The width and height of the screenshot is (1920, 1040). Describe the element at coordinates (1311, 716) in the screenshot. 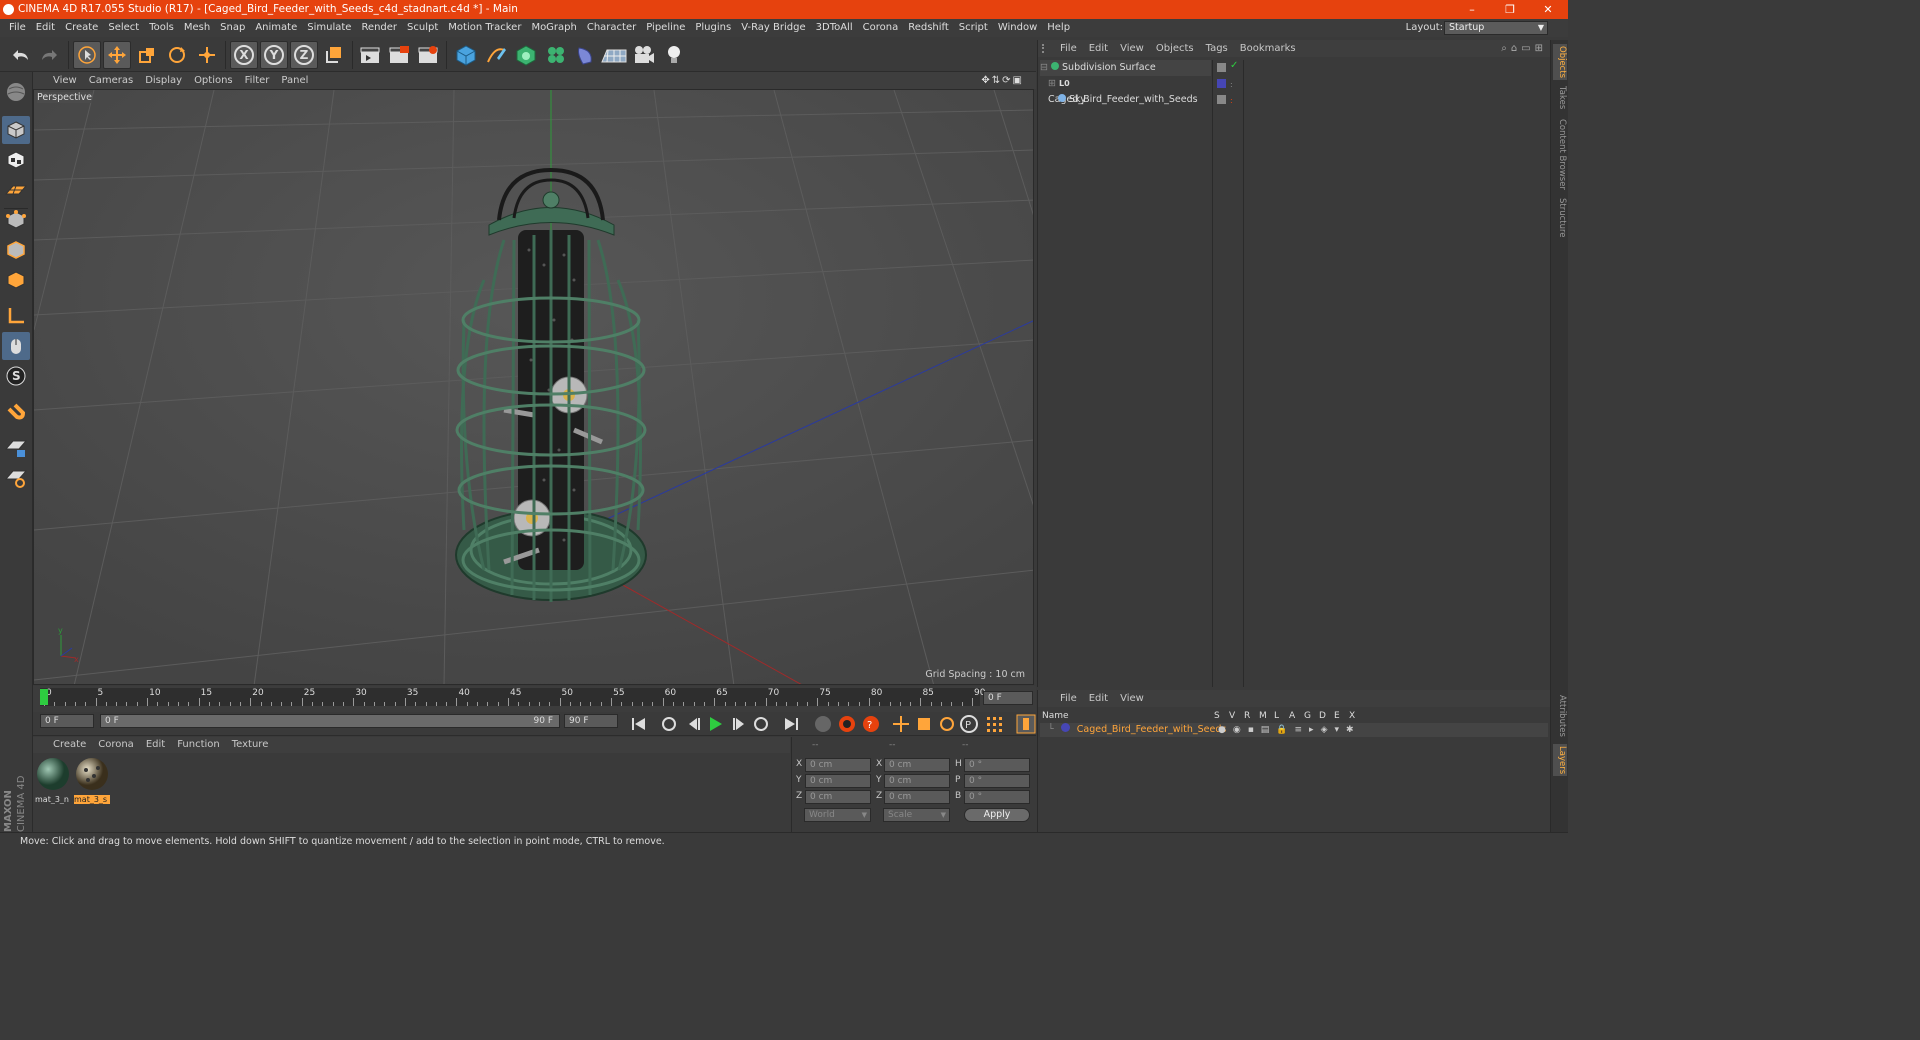

I see `layer-col-generators: G` at that location.